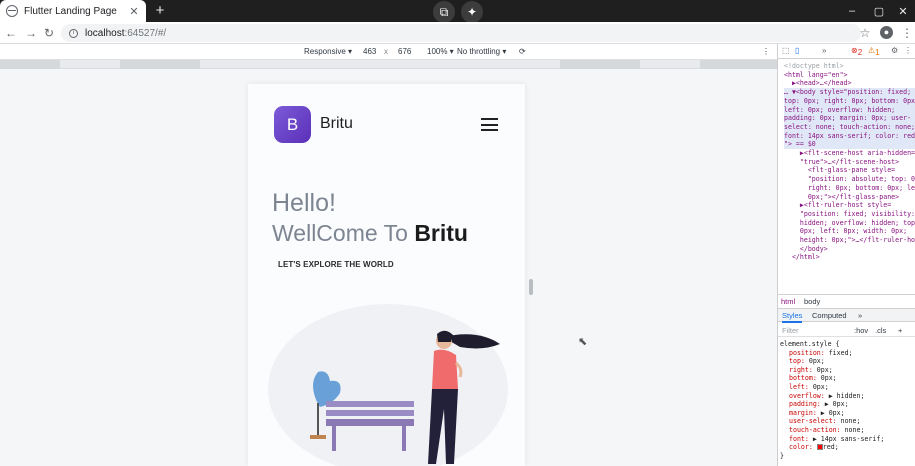 The image size is (915, 466). I want to click on width-input: 463, so click(369, 51).